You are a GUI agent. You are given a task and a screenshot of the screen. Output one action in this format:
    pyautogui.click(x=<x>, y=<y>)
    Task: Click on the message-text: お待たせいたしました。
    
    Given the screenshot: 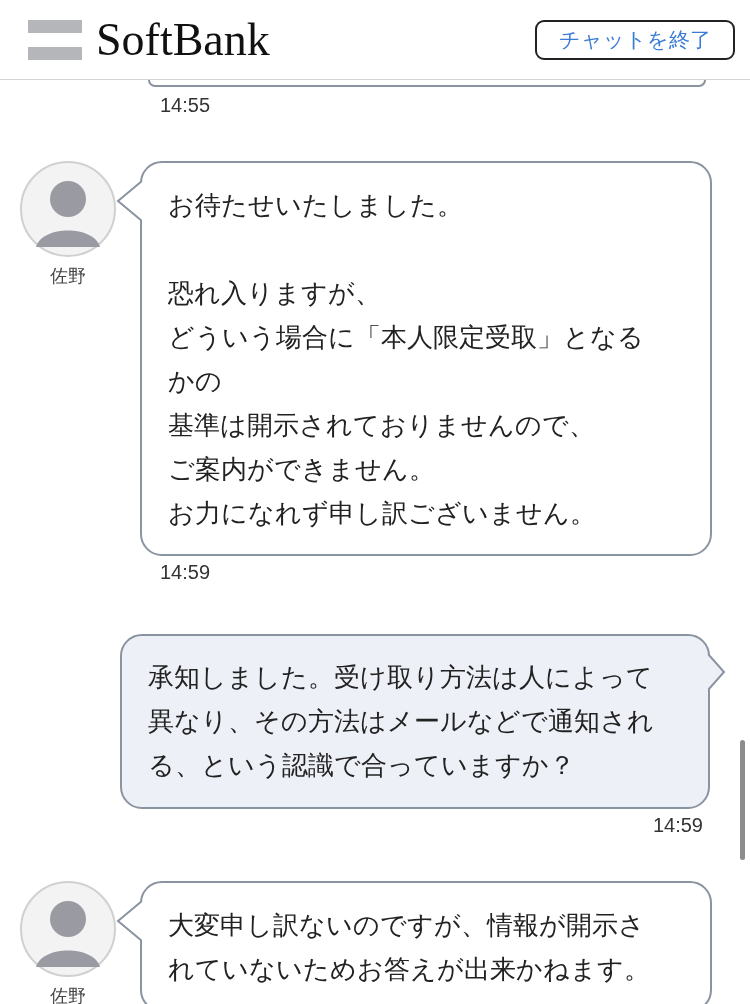 What is the action you would take?
    pyautogui.click(x=316, y=205)
    